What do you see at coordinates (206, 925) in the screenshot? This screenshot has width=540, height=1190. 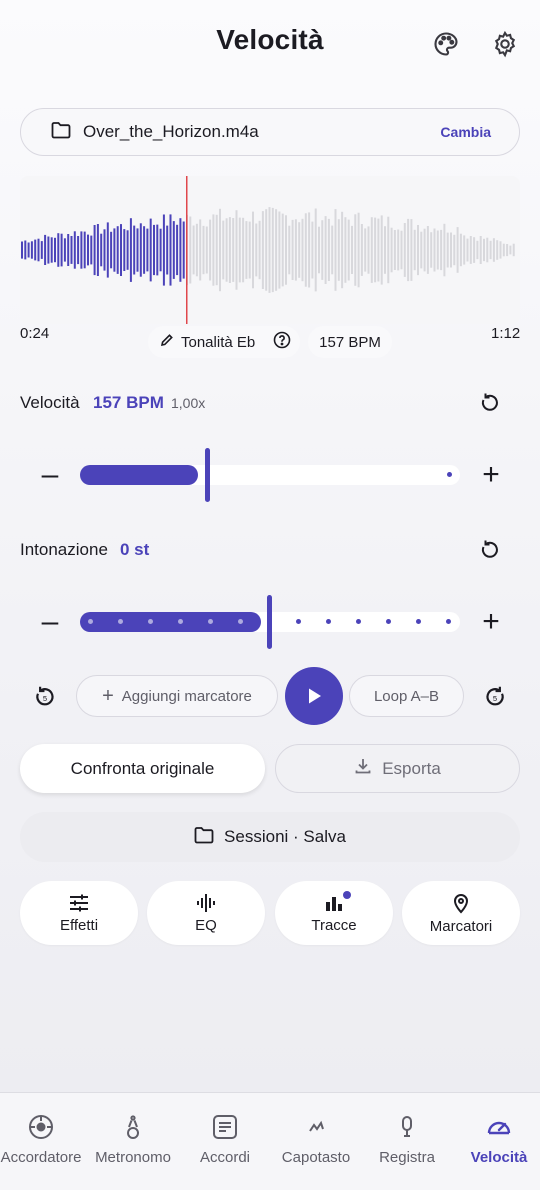 I see `tool-label: EQ` at bounding box center [206, 925].